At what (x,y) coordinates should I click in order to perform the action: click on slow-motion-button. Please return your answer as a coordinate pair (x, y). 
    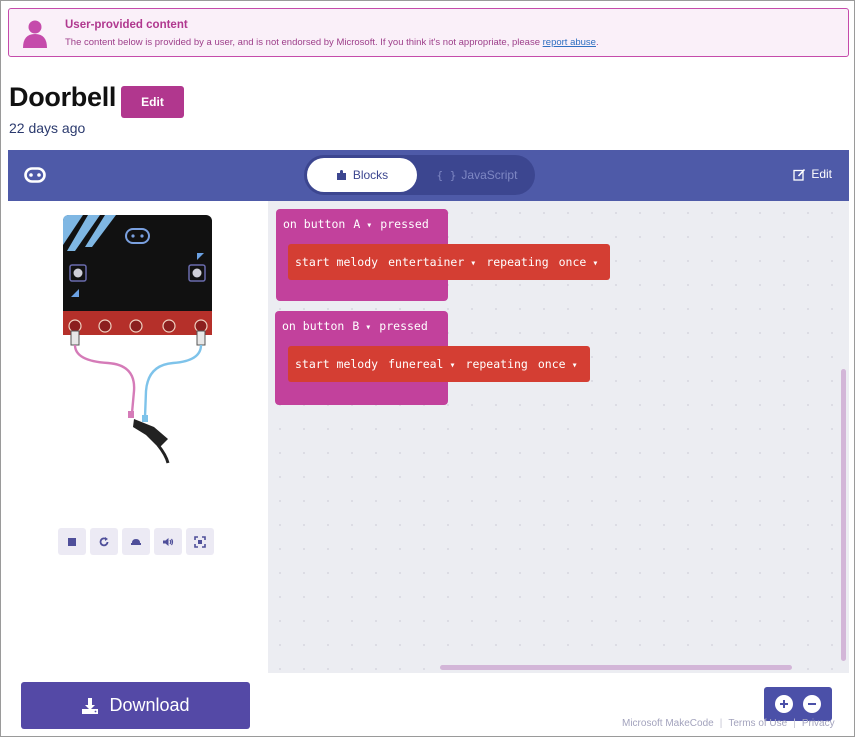
    Looking at the image, I should click on (136, 541).